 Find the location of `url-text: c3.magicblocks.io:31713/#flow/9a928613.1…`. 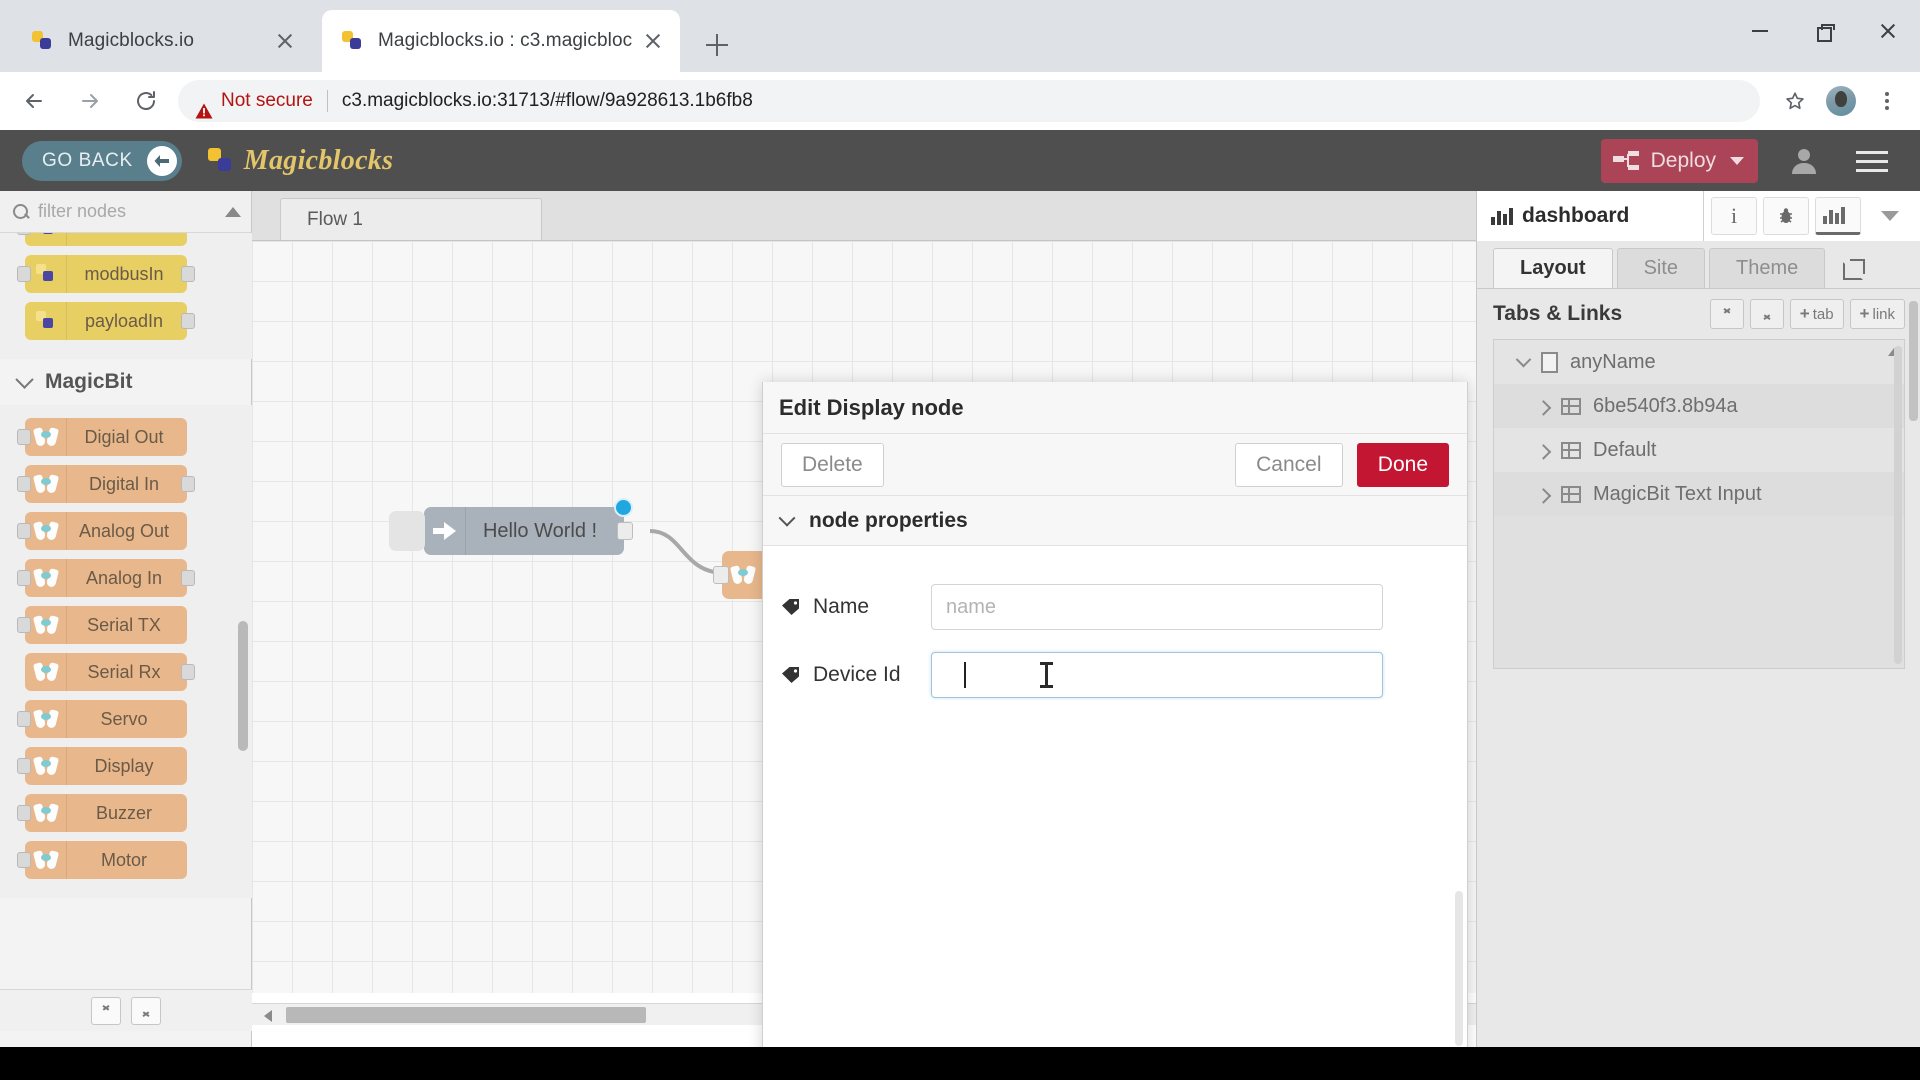

url-text: c3.magicblocks.io:31713/#flow/9a928613.1… is located at coordinates (547, 100).